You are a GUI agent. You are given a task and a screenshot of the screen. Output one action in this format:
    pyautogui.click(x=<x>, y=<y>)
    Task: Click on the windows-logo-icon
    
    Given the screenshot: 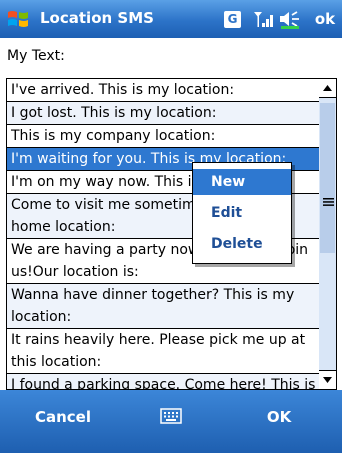 What is the action you would take?
    pyautogui.click(x=18, y=19)
    